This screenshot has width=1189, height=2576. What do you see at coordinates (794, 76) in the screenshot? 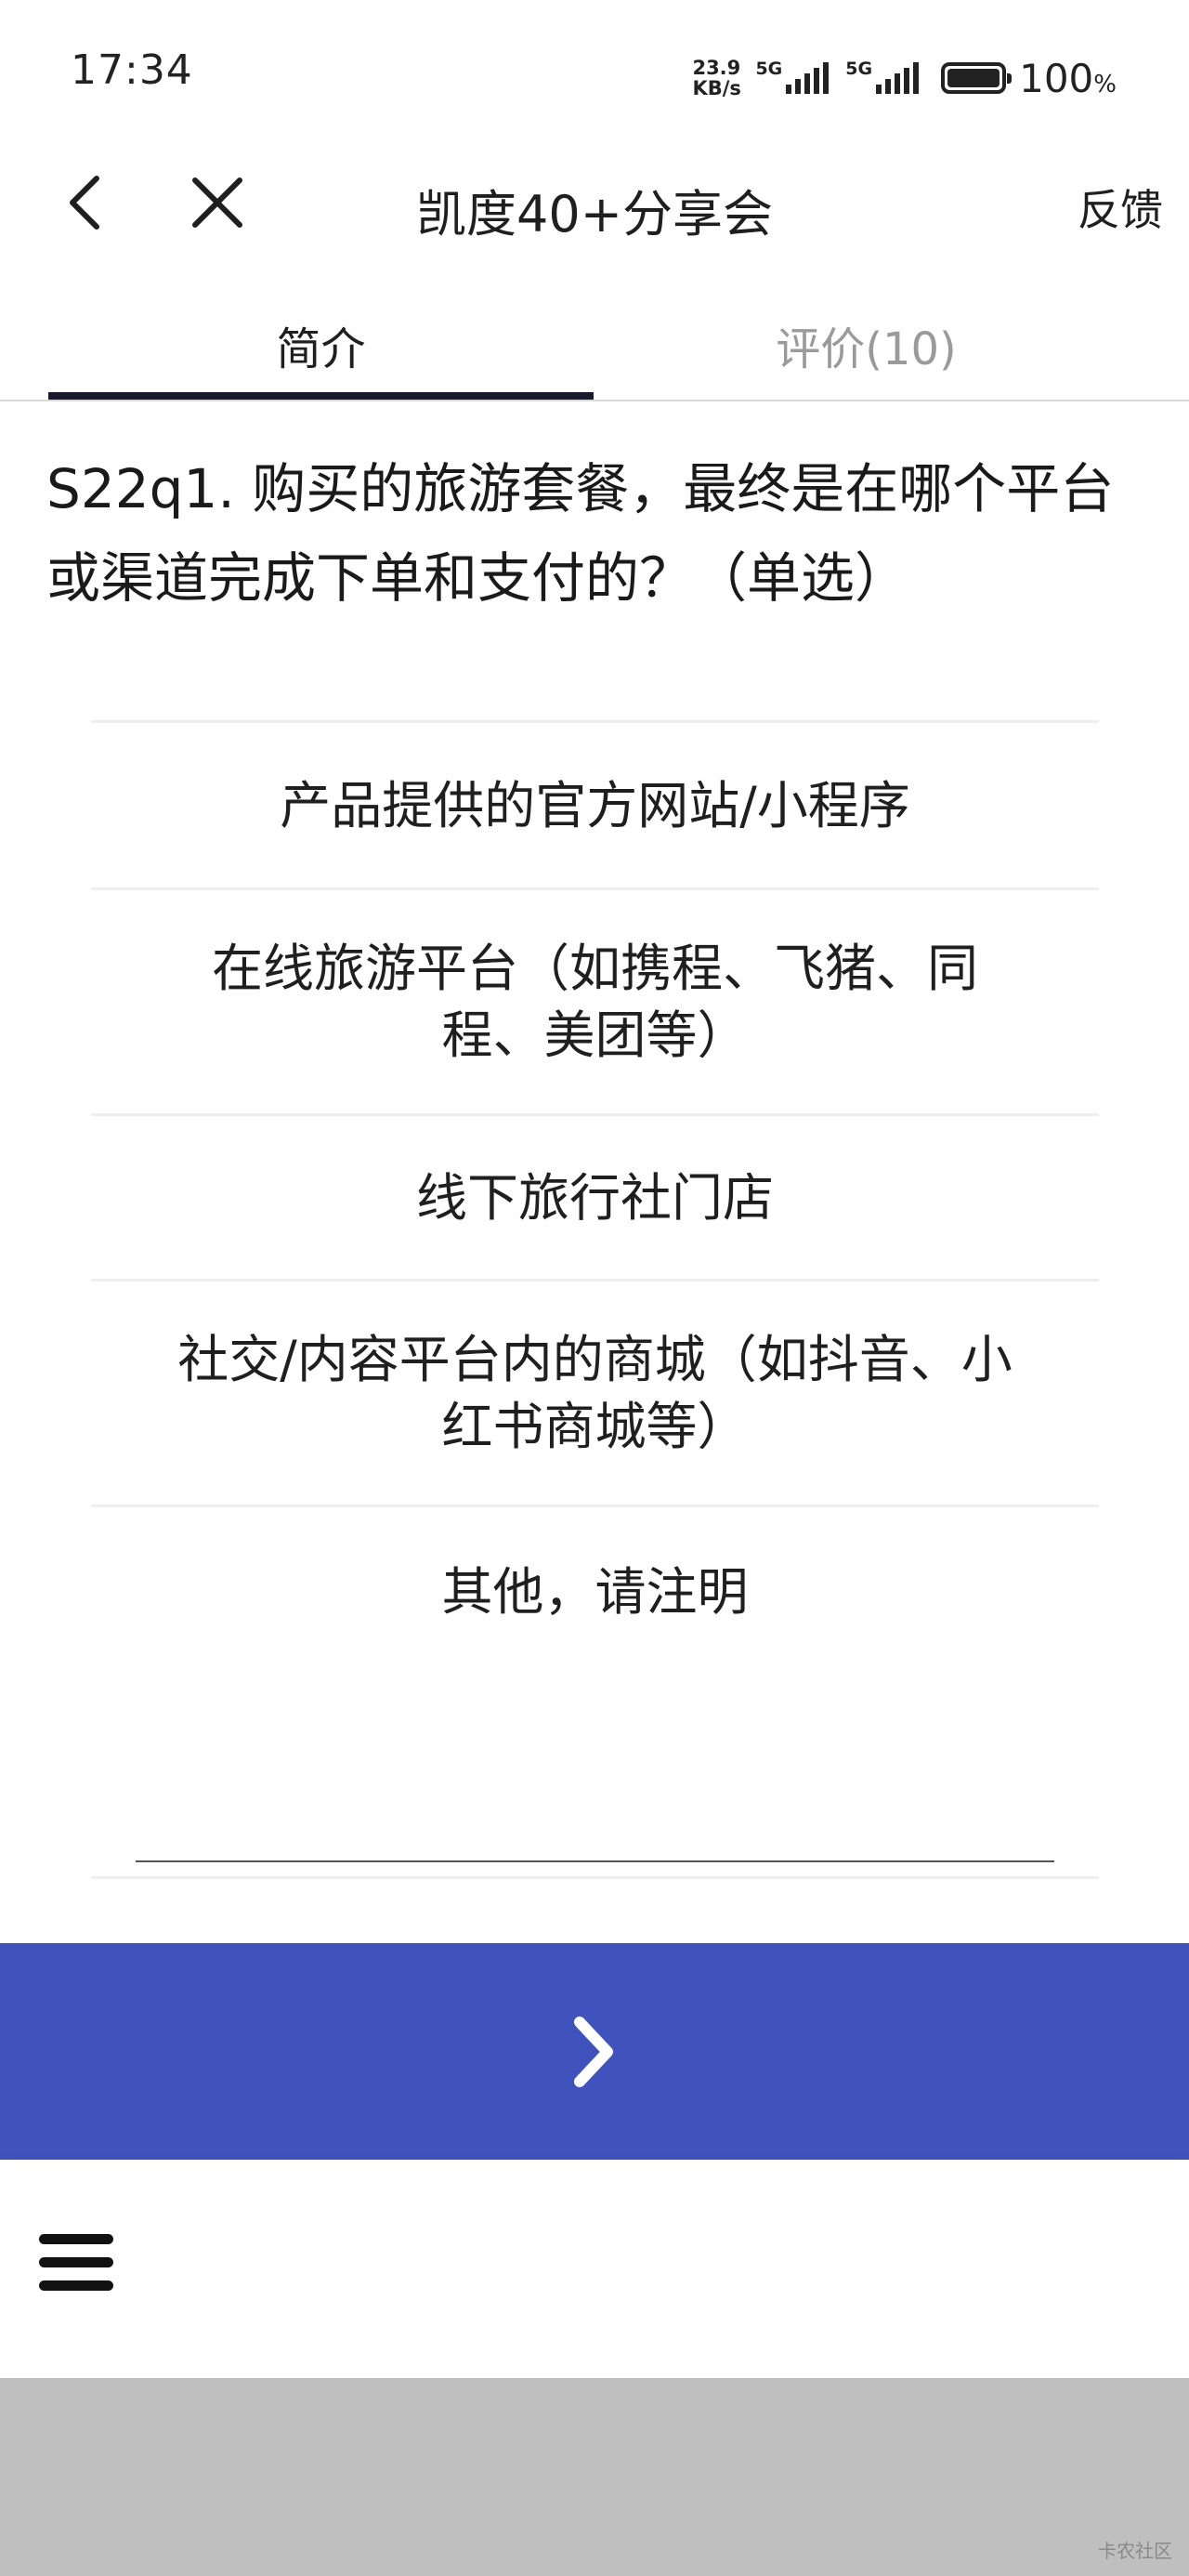
I see `signal-icon-sim1: 5G` at bounding box center [794, 76].